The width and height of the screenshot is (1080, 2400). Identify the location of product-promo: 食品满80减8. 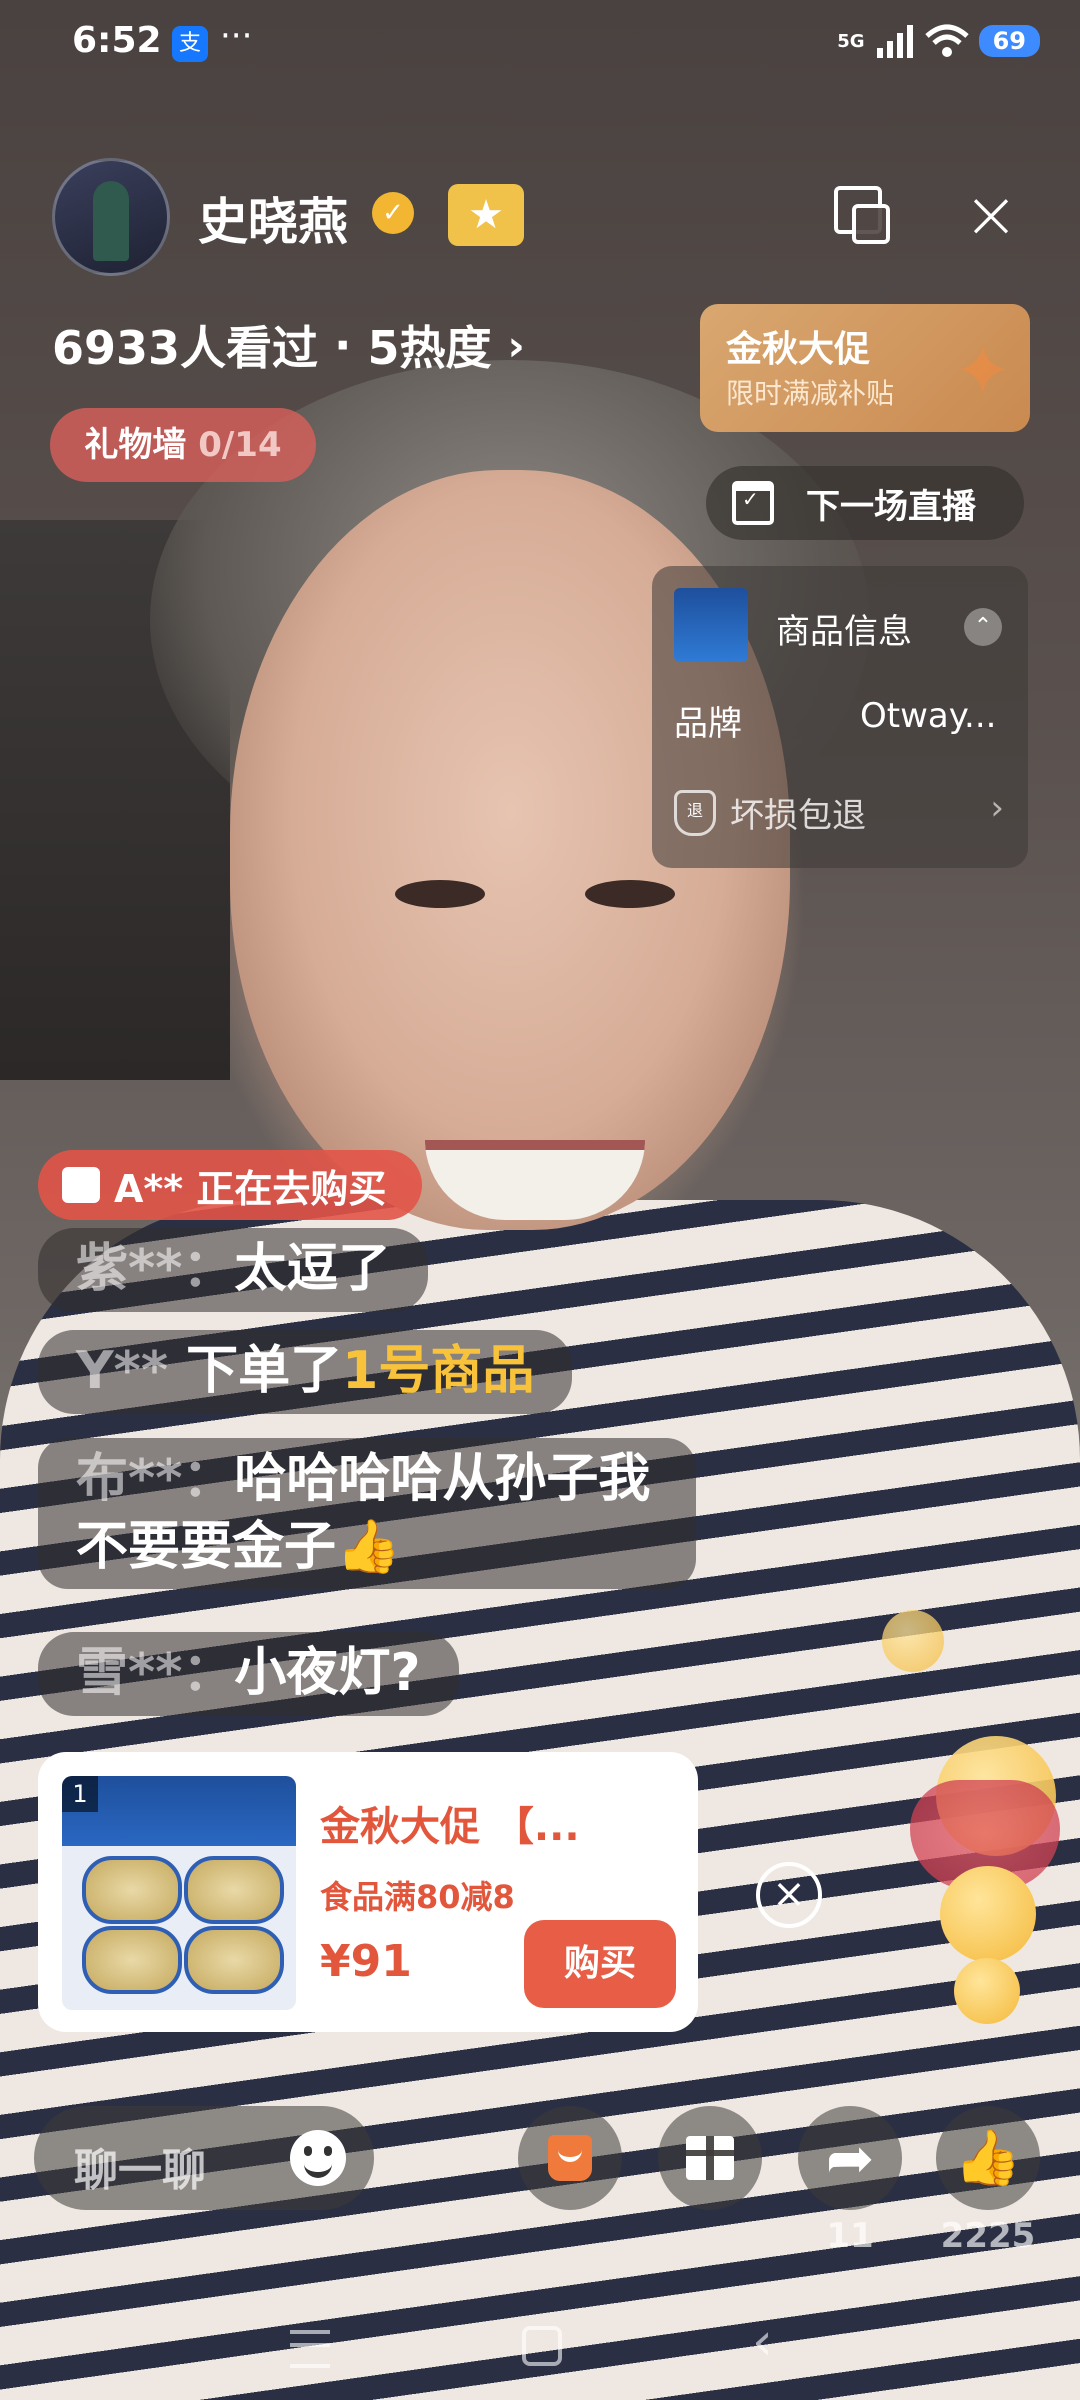
(417, 1897).